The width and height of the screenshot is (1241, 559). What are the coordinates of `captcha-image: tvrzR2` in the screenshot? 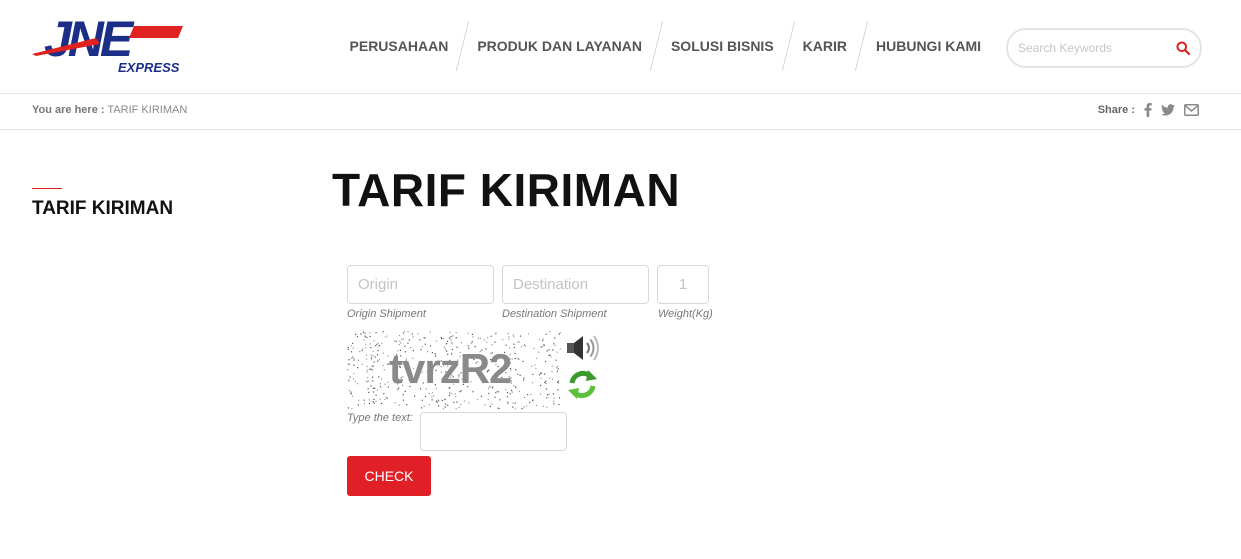 It's located at (454, 371).